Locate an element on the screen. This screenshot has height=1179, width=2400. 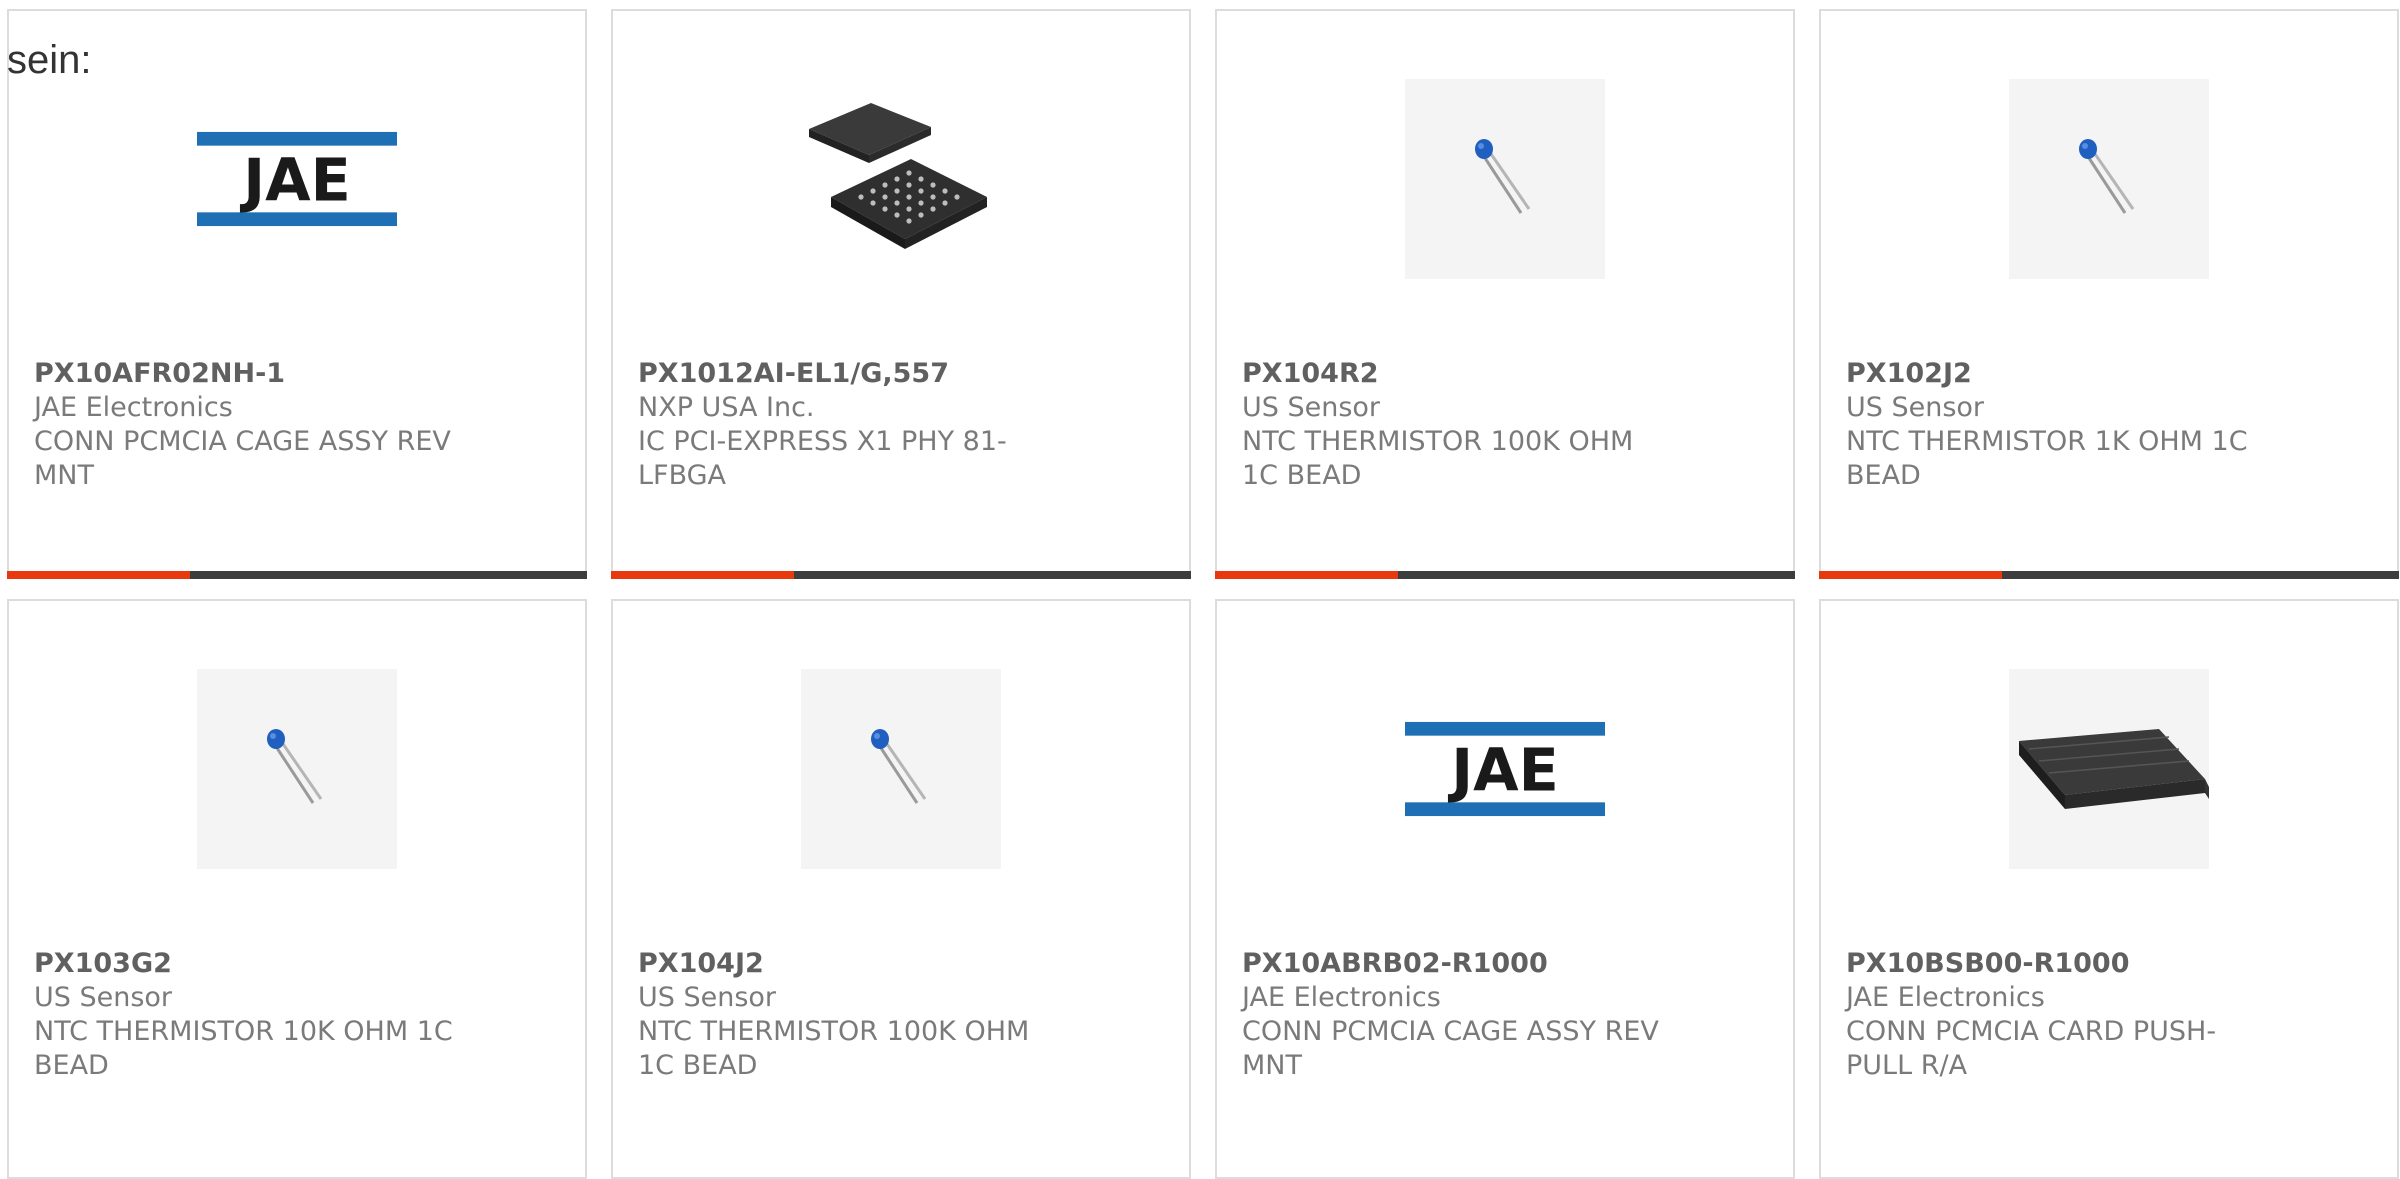
product-image-bga-chip is located at coordinates (901, 179).